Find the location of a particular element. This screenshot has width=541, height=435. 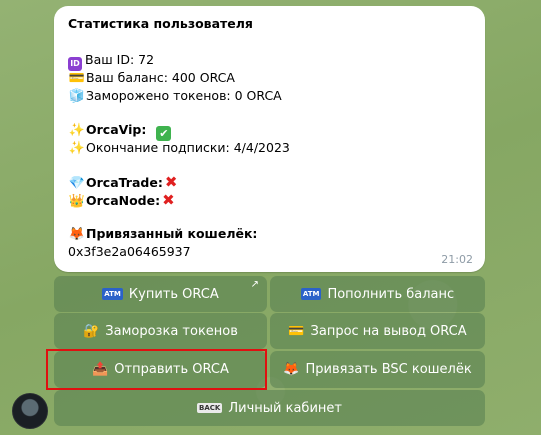

cabinet-label: Личный кабинет is located at coordinates (285, 408).